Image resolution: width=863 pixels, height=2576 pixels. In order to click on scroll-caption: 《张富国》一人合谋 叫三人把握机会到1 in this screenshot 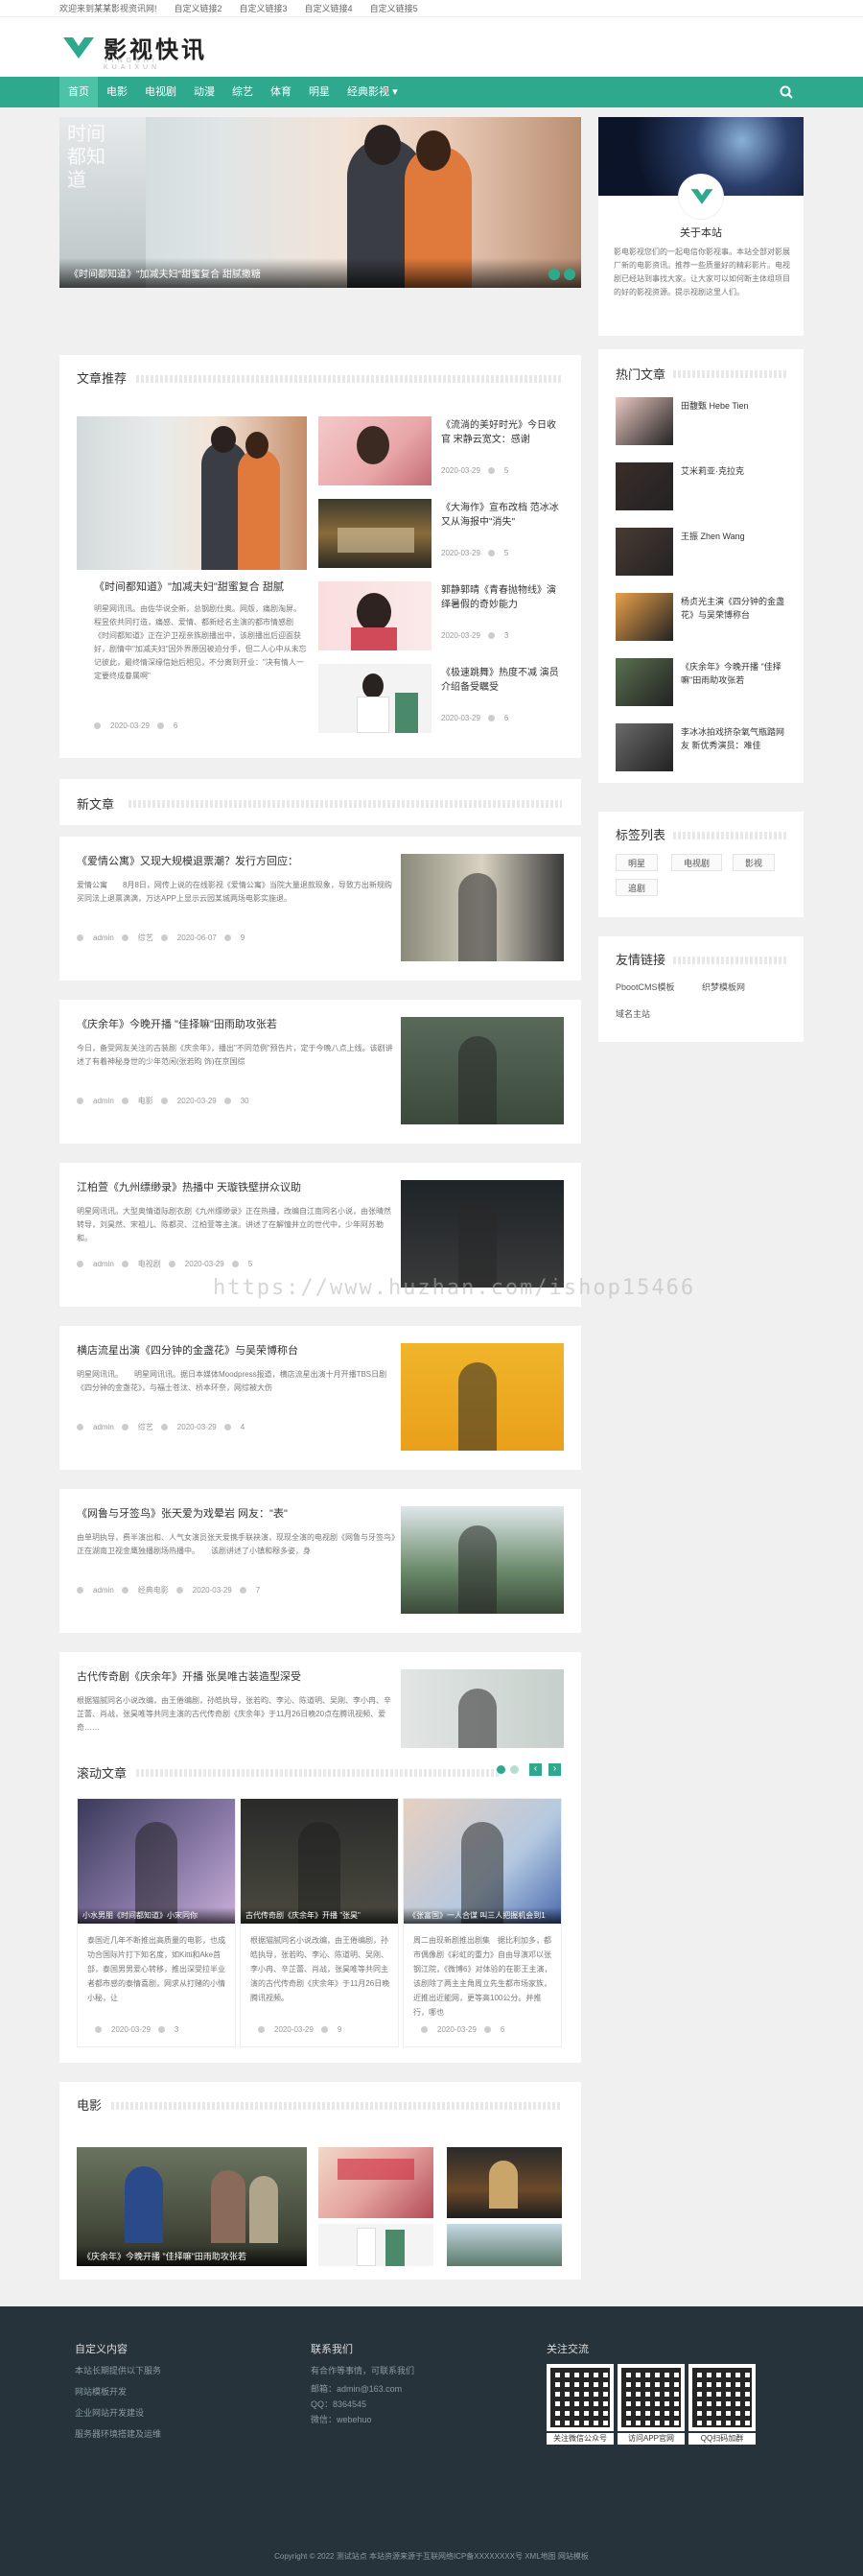, I will do `click(483, 1915)`.